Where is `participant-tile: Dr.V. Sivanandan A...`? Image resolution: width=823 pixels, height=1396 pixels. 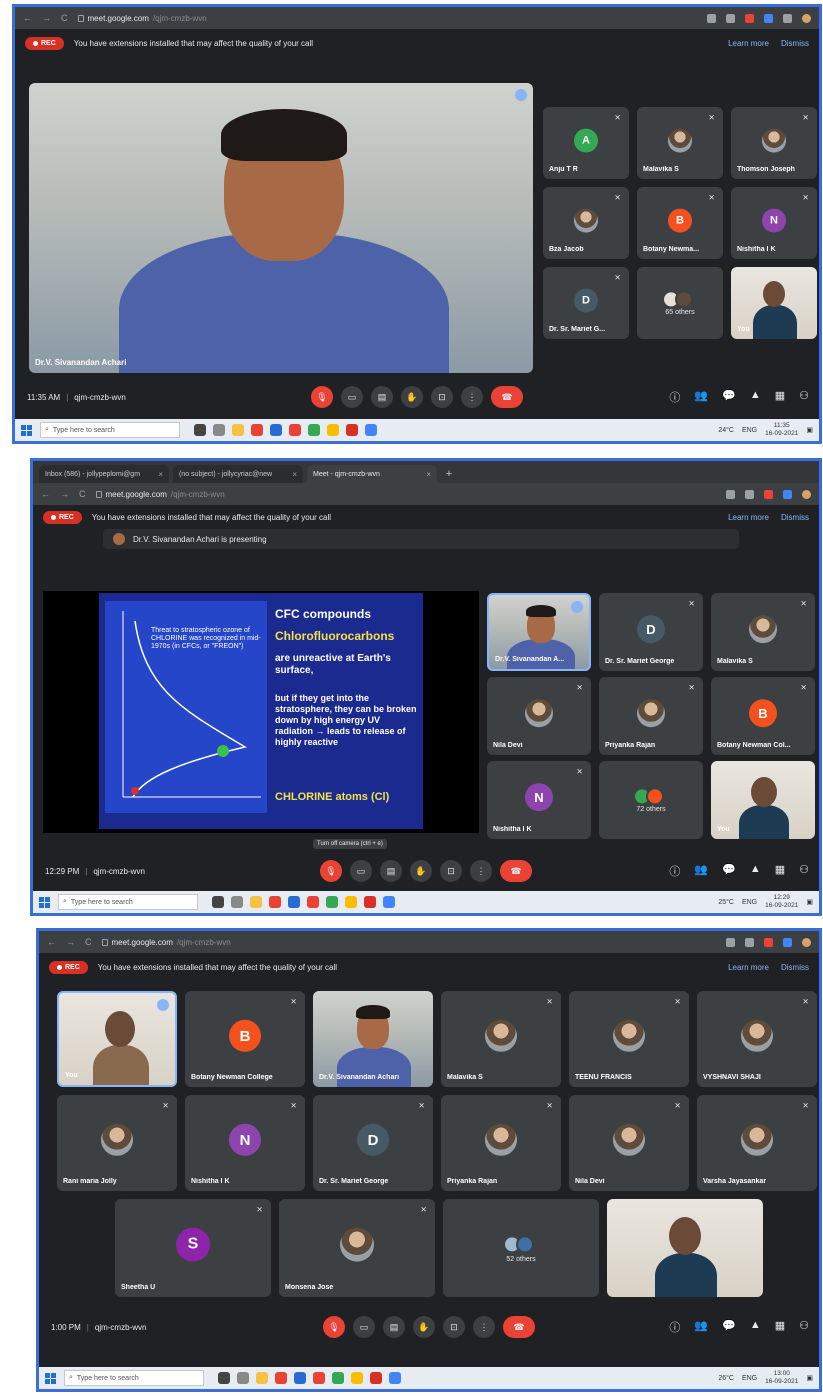
participant-tile: Dr.V. Sivanandan A... is located at coordinates (539, 632).